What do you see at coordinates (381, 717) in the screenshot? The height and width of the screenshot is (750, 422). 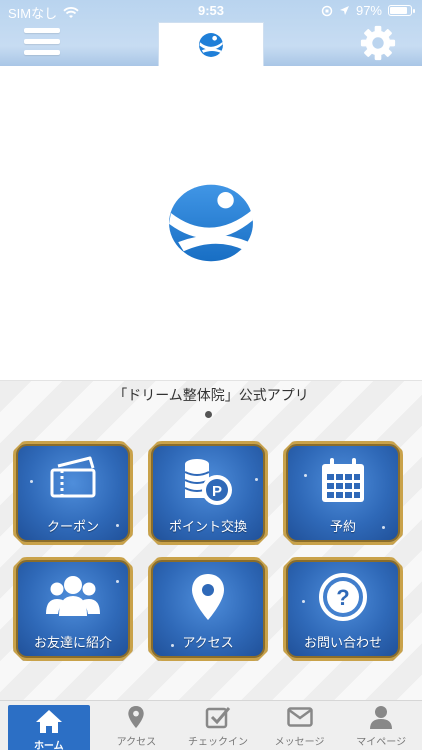 I see `person-icon` at bounding box center [381, 717].